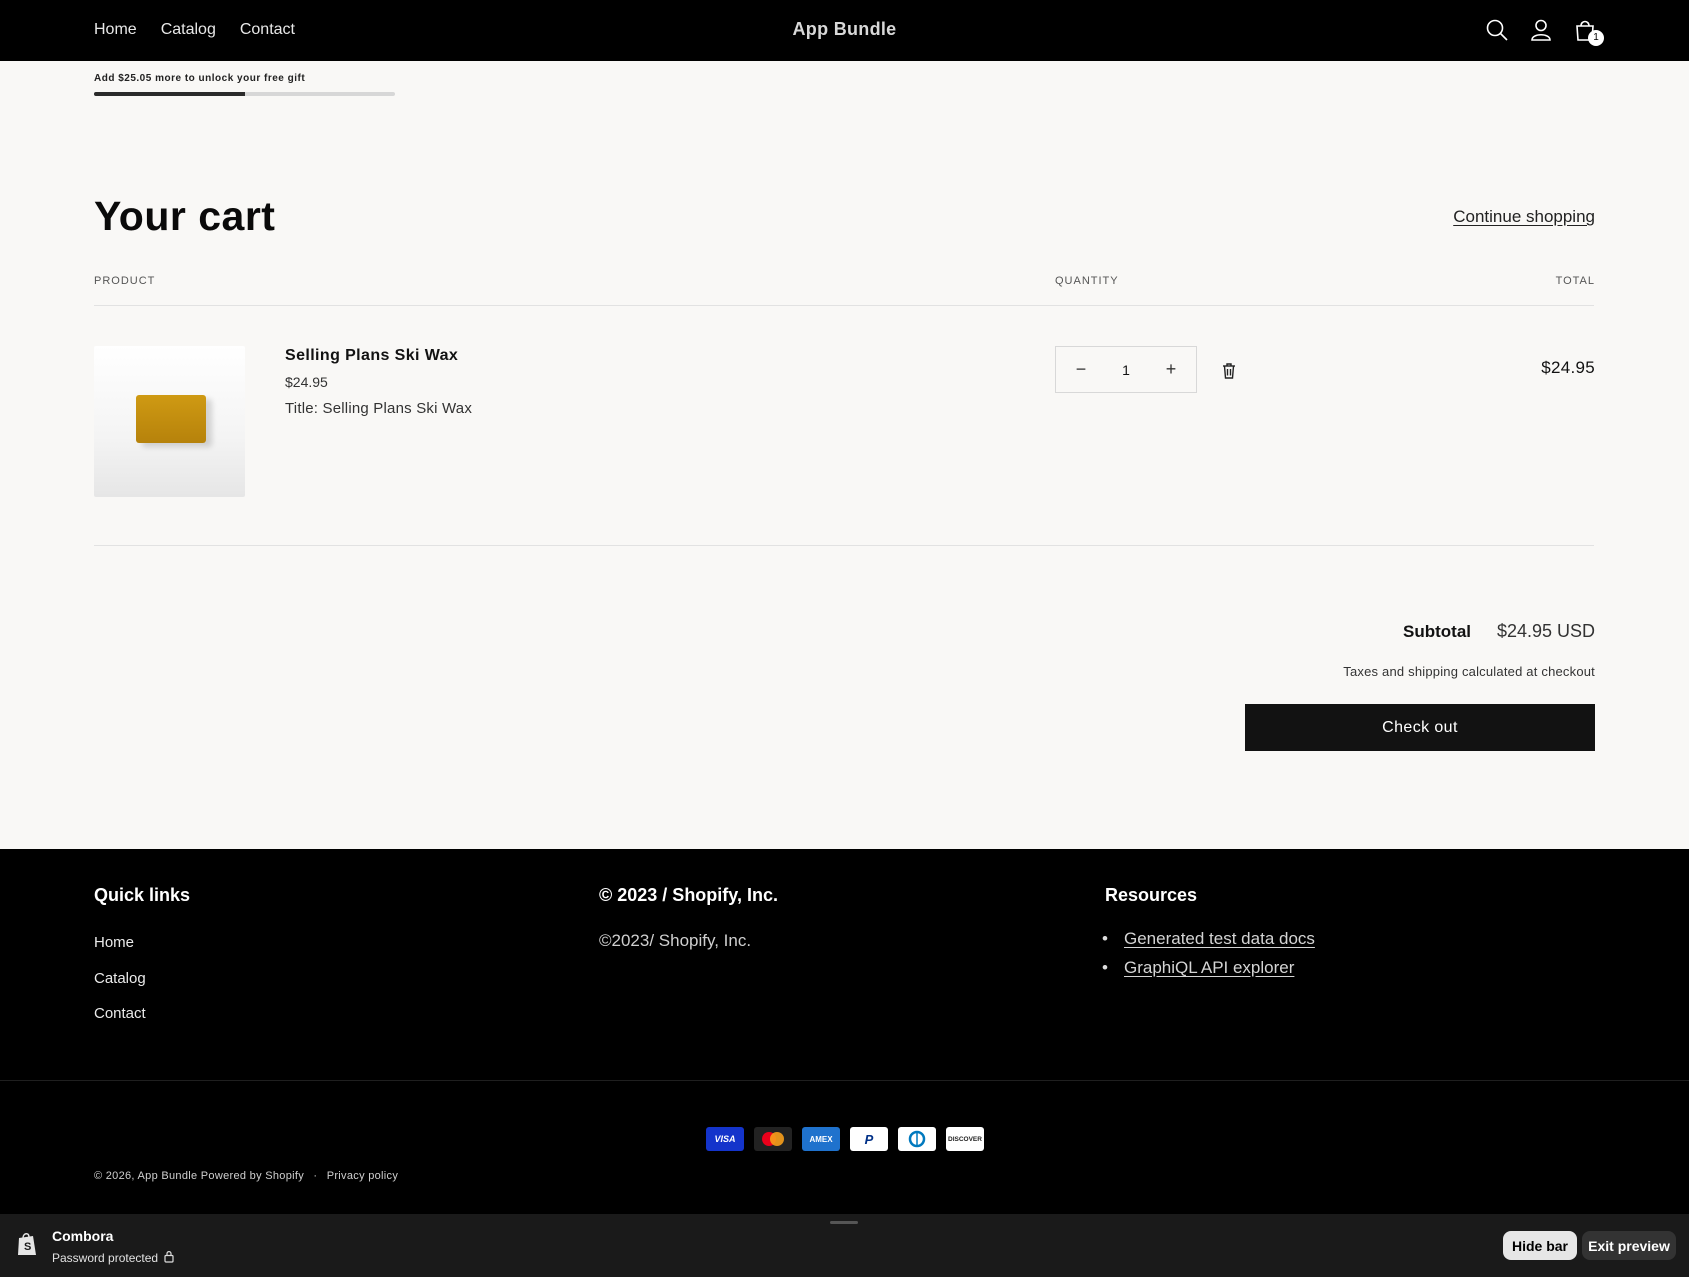 The width and height of the screenshot is (1689, 1277). What do you see at coordinates (306, 382) in the screenshot?
I see `product-price: $24.95` at bounding box center [306, 382].